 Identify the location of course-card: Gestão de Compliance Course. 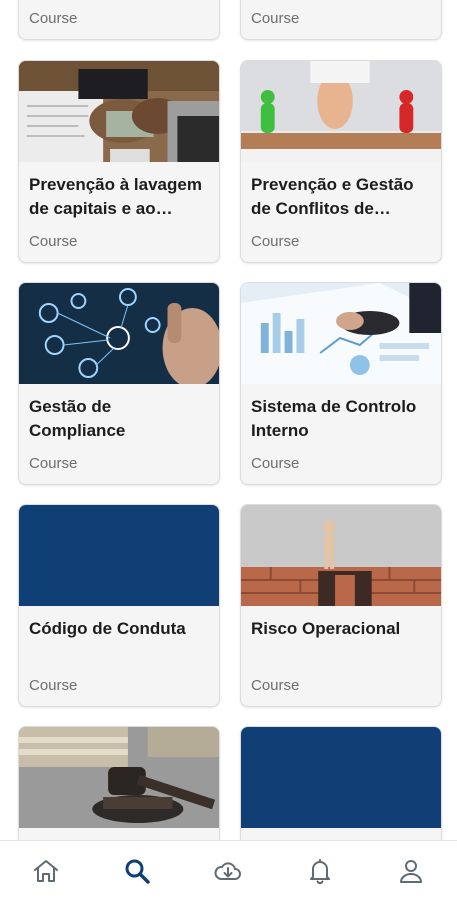
(119, 383).